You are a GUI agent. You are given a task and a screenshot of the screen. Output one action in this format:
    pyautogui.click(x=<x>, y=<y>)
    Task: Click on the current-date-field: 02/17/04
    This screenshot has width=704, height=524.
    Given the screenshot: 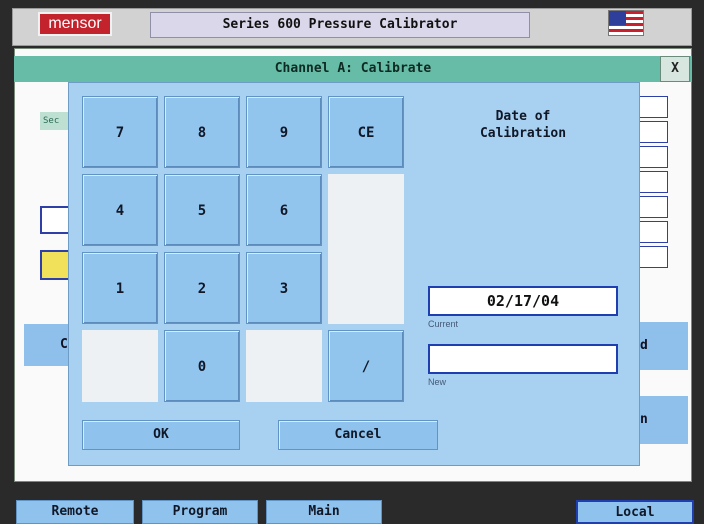 What is the action you would take?
    pyautogui.click(x=523, y=301)
    